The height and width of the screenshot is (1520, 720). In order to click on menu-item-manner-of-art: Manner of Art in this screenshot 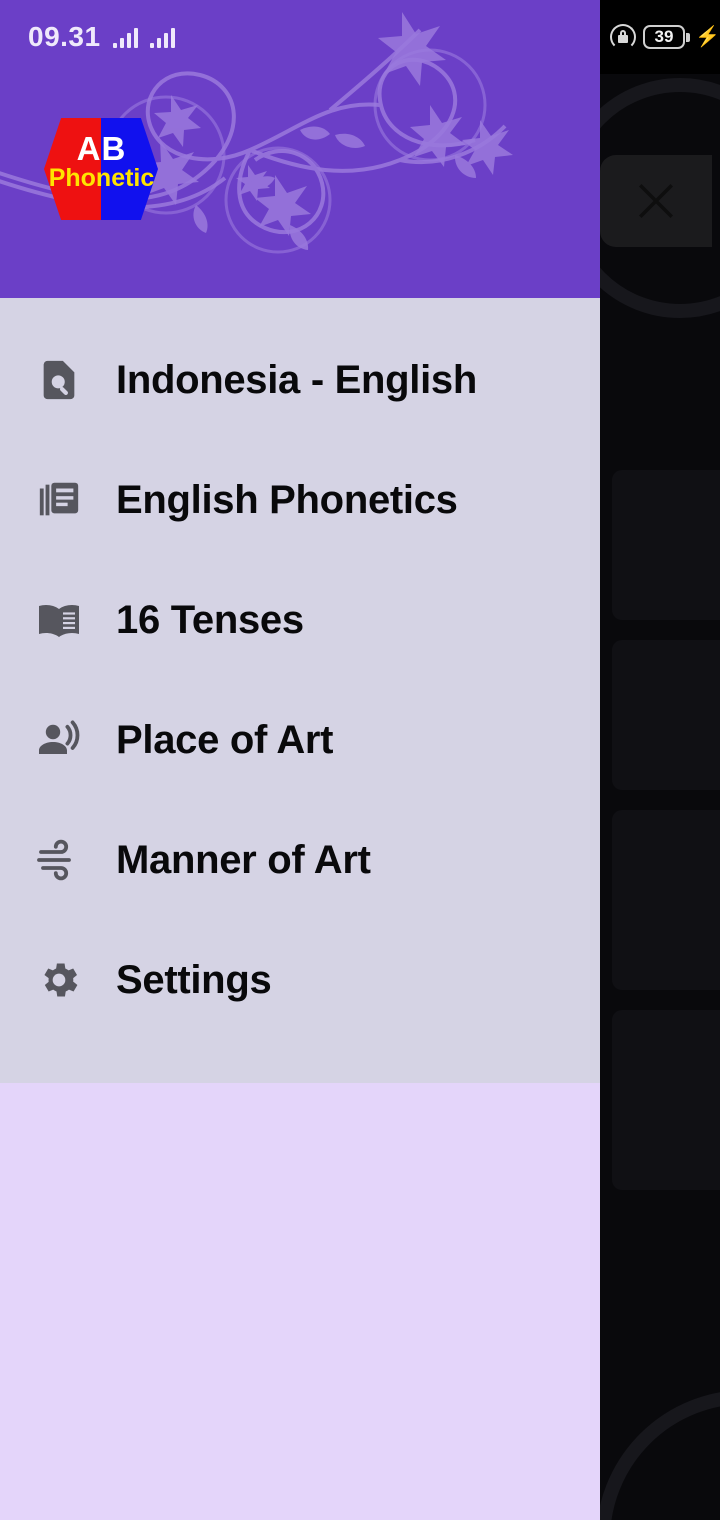, I will do `click(300, 860)`.